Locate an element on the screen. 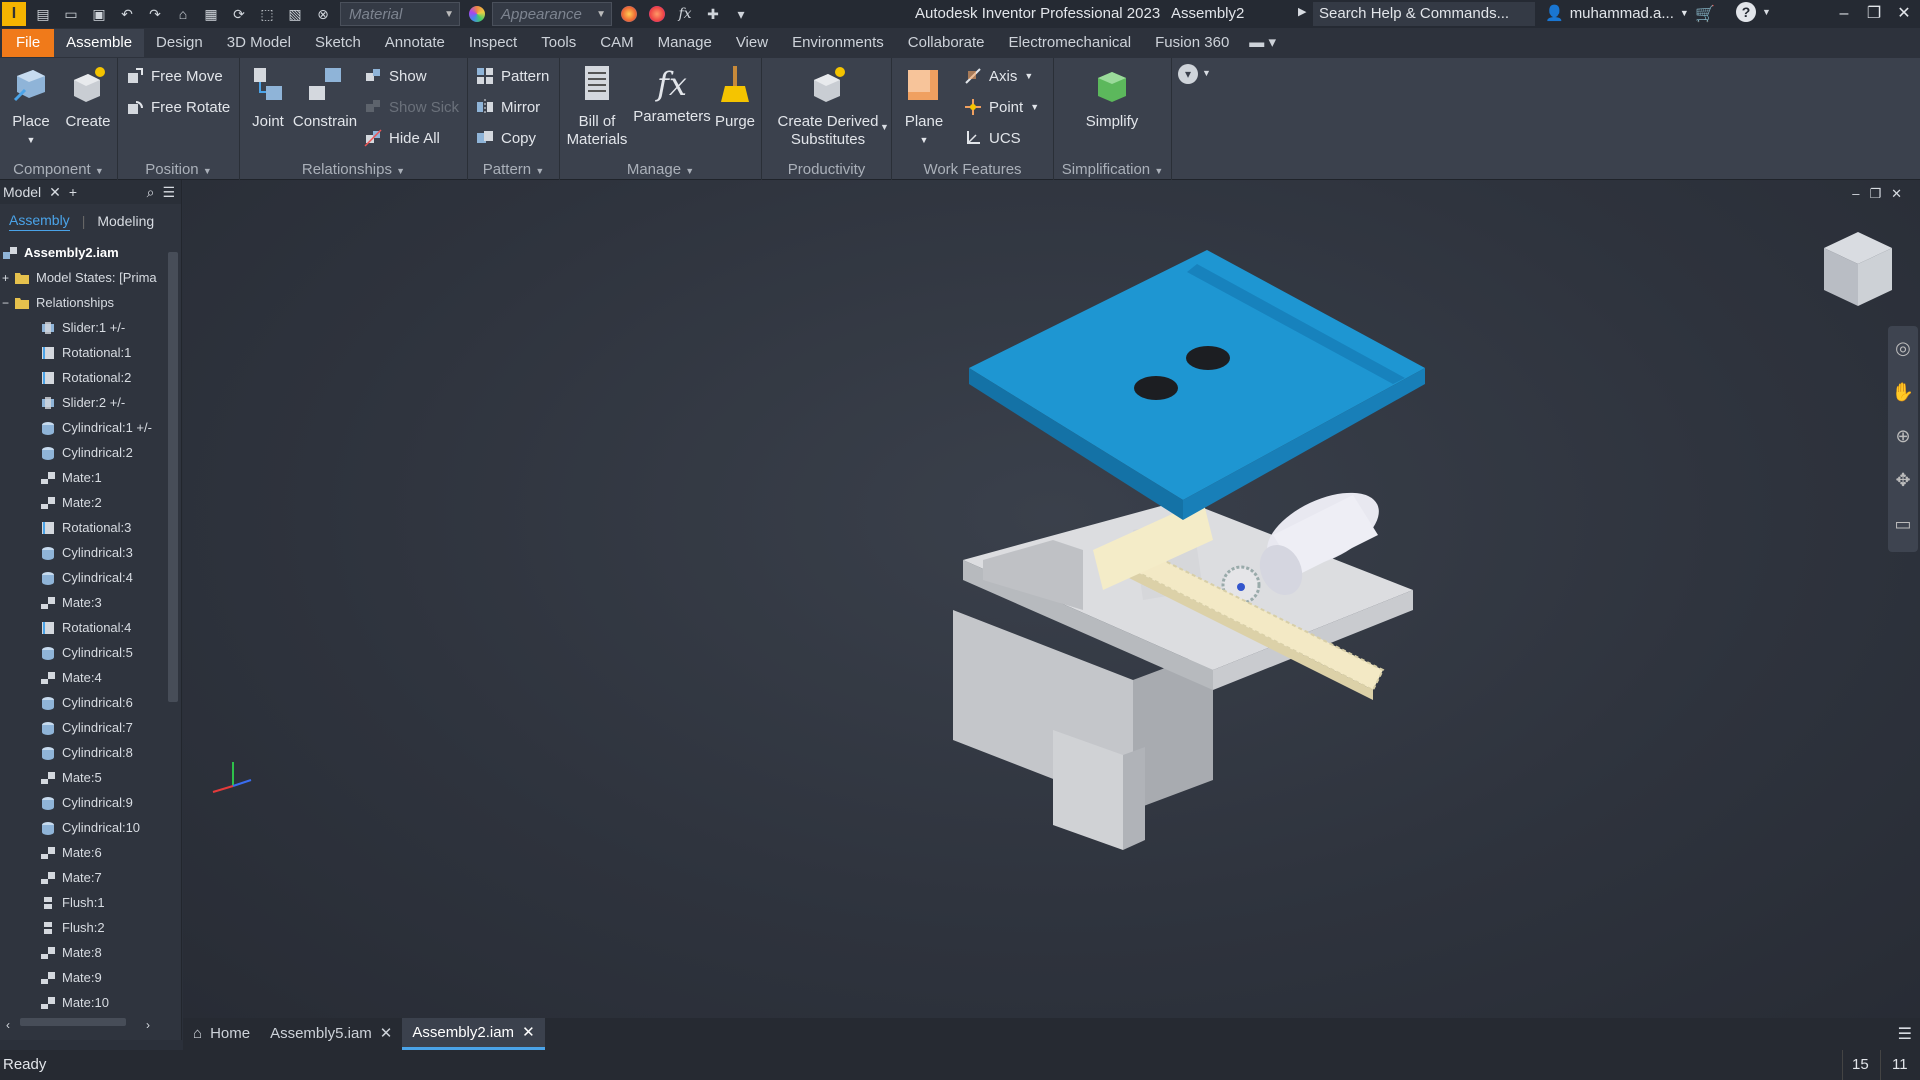 Image resolution: width=1920 pixels, height=1080 pixels. relationship-item: Flush:1 is located at coordinates (83, 902).